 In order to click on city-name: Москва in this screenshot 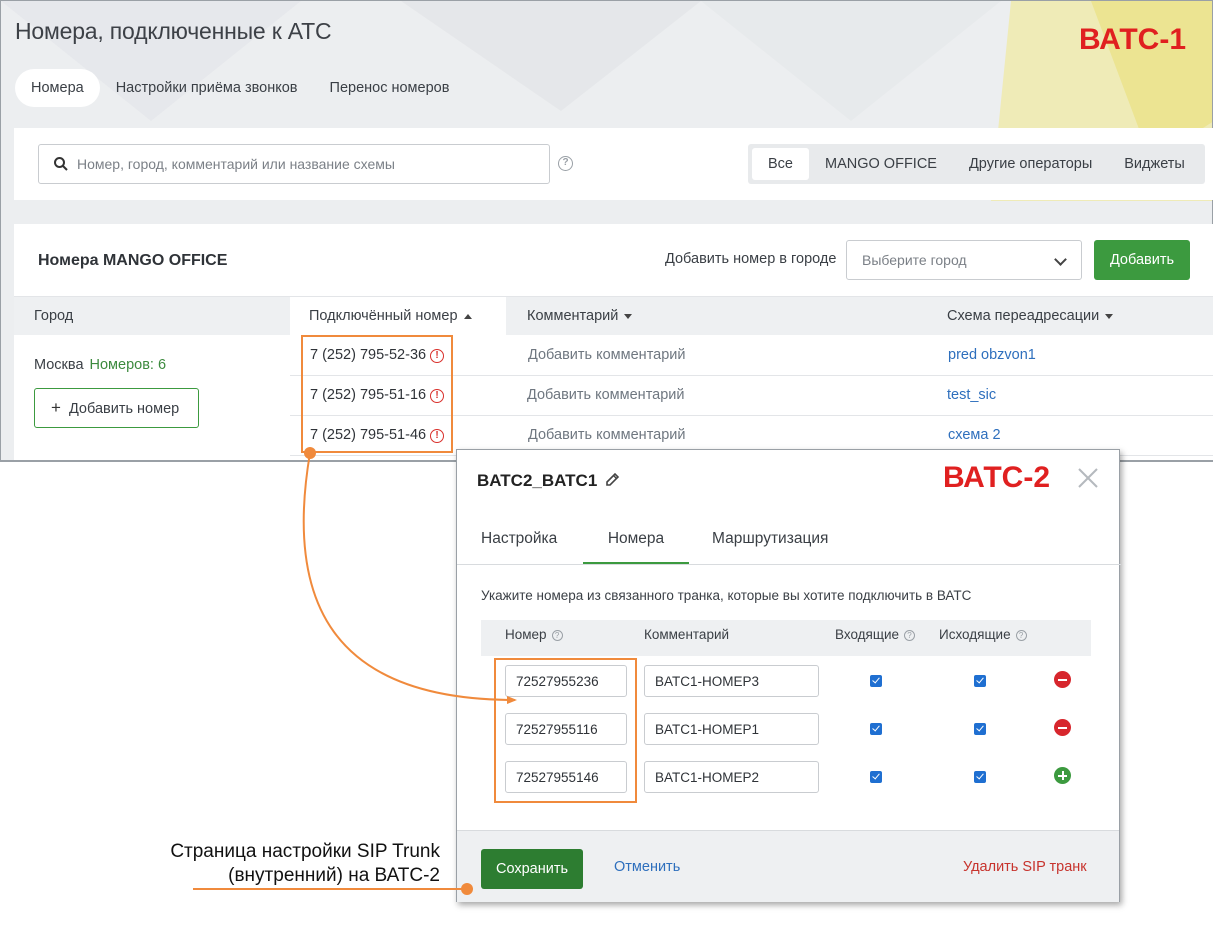, I will do `click(59, 365)`.